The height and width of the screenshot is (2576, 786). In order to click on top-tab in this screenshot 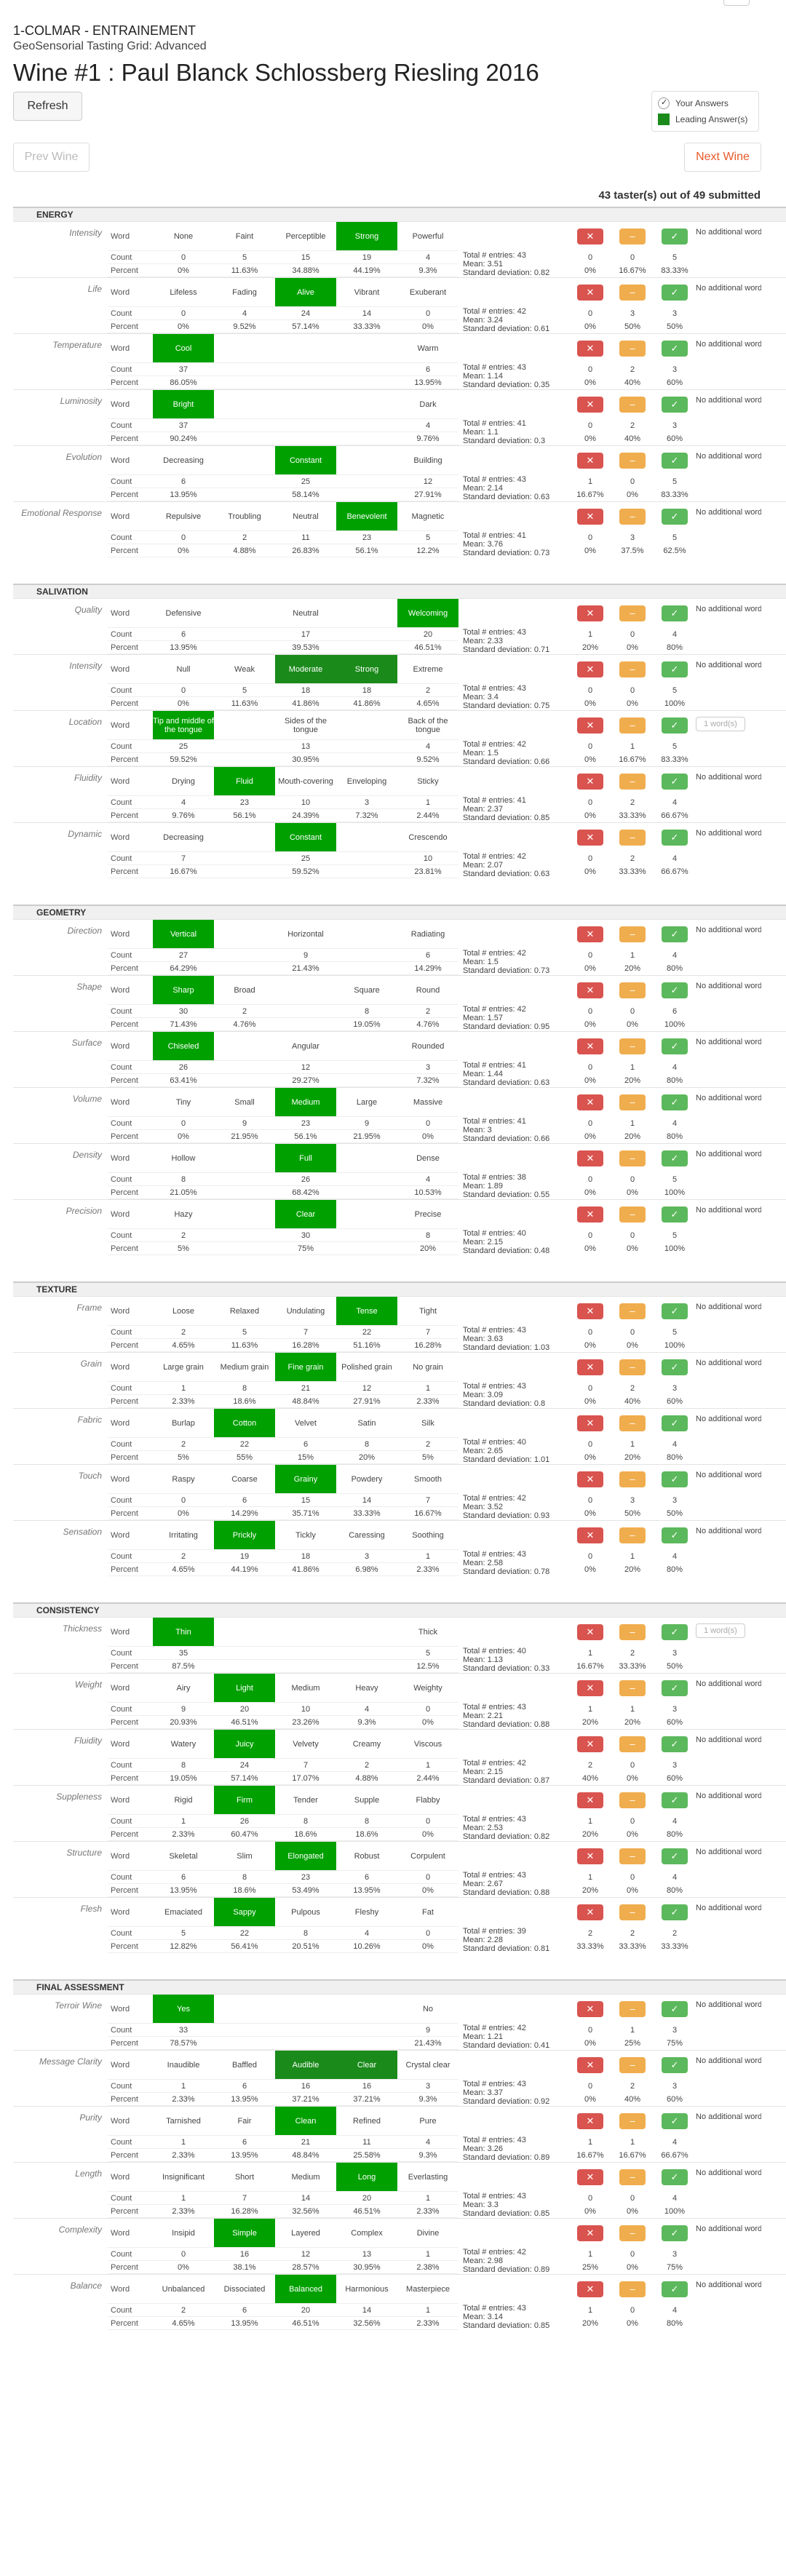, I will do `click(736, 3)`.